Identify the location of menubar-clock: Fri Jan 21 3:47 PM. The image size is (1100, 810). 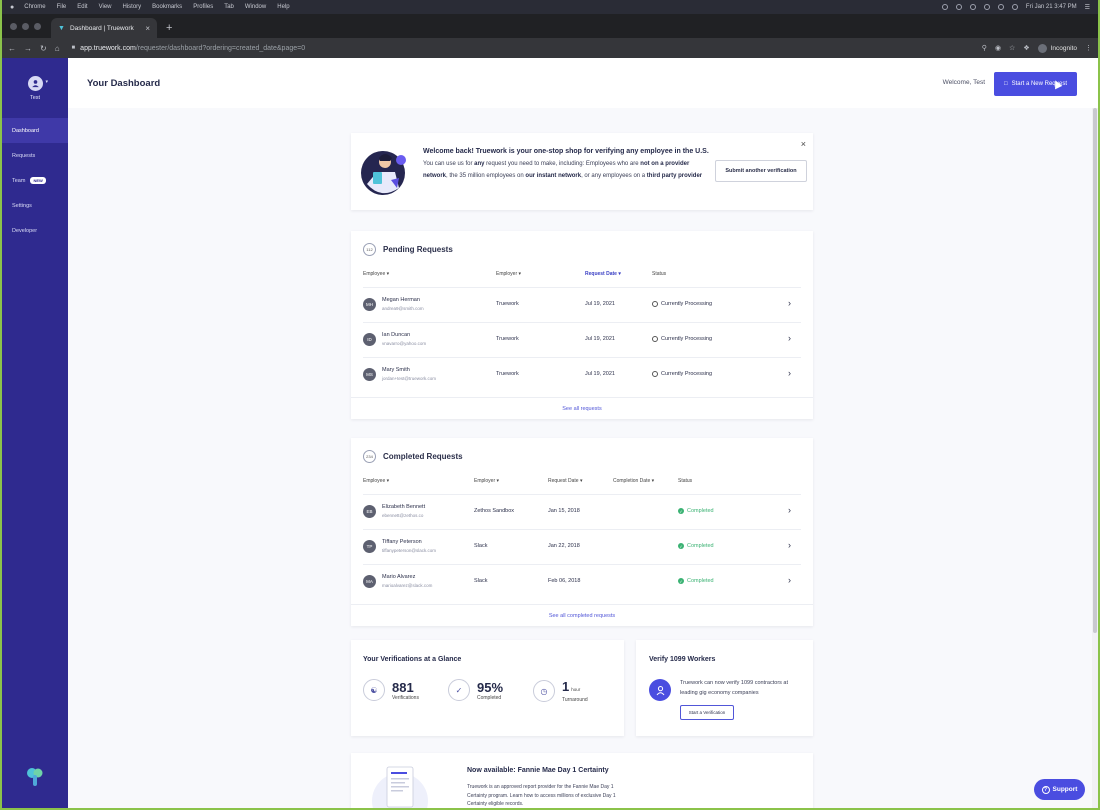
(1051, 7).